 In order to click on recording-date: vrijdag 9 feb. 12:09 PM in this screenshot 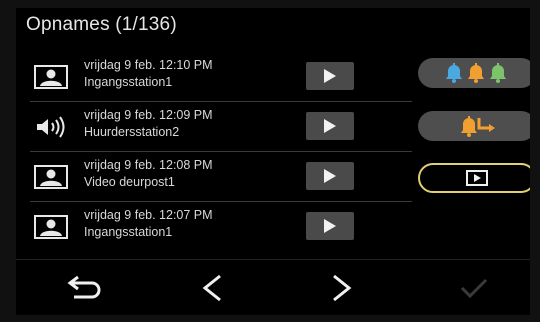, I will do `click(148, 115)`.